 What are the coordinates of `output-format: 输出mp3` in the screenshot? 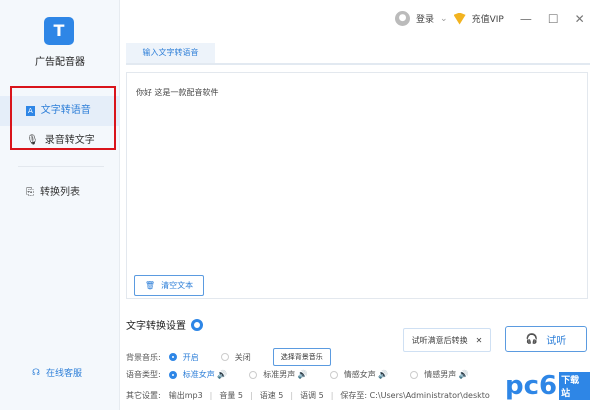 It's located at (186, 395).